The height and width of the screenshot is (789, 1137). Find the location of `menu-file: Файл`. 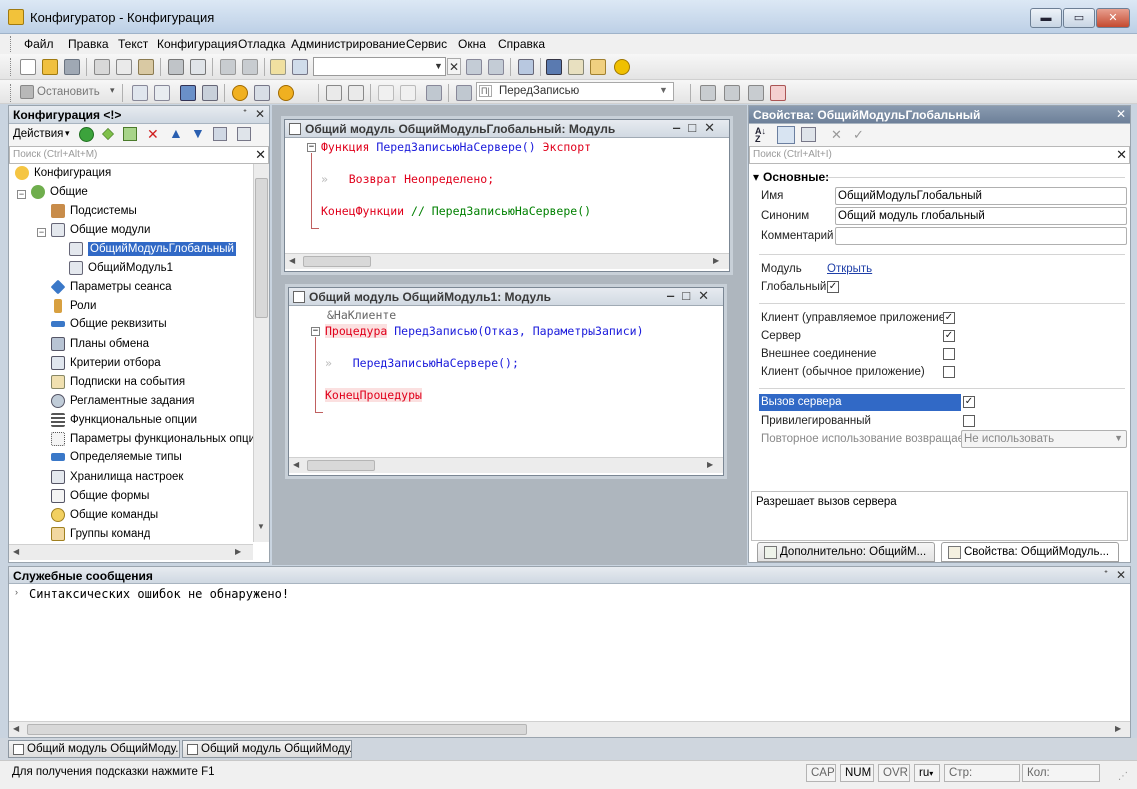

menu-file: Файл is located at coordinates (39, 44).